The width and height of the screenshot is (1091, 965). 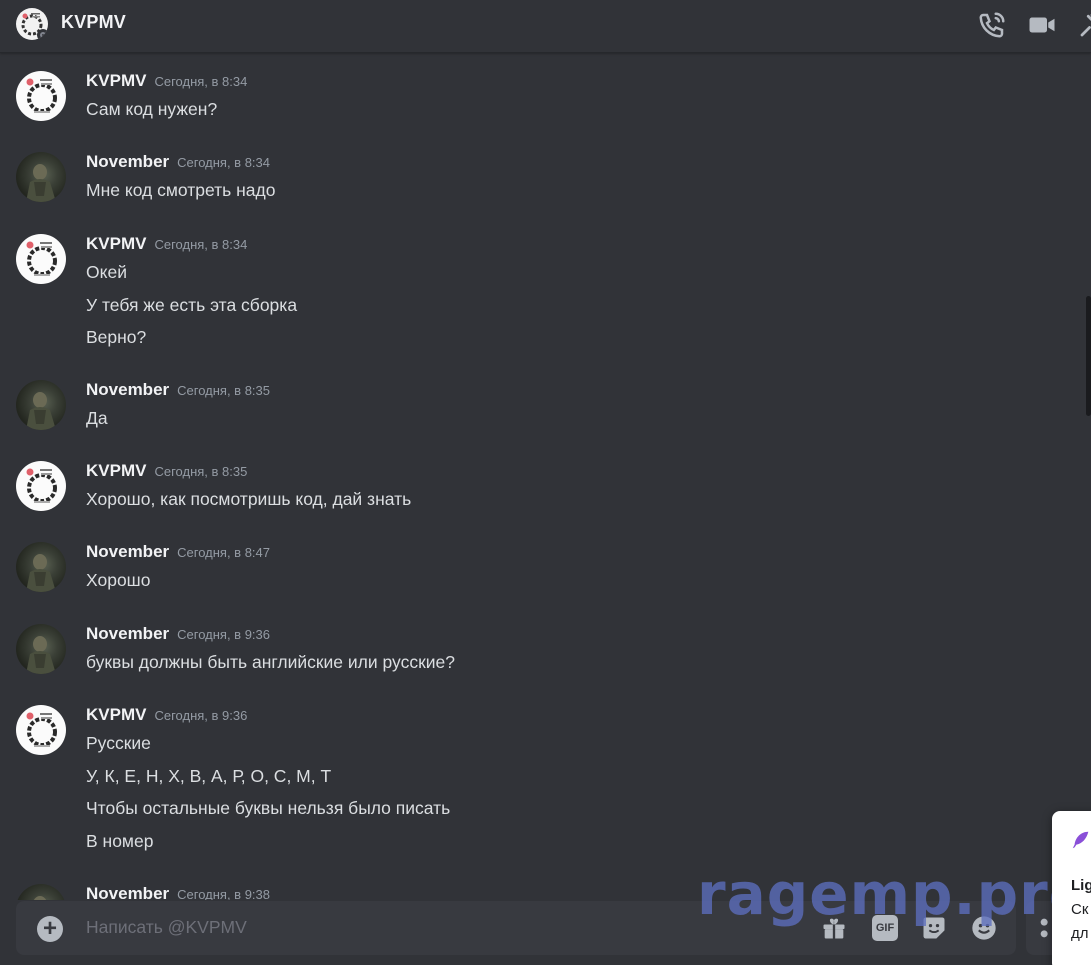 I want to click on message-timestamp: Сегодня, в 9:38, so click(x=224, y=893).